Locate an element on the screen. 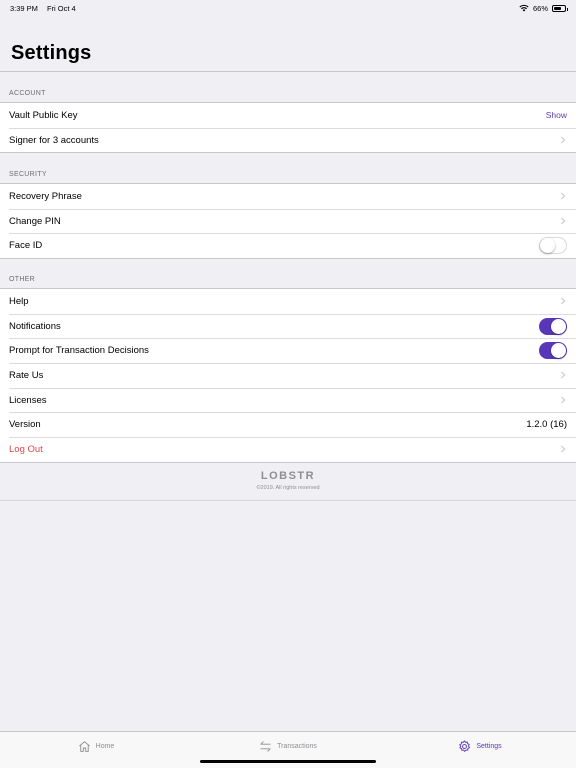 The width and height of the screenshot is (576, 768). status-bar: 3:39 PM Fri Oct 4 66% is located at coordinates (288, 8).